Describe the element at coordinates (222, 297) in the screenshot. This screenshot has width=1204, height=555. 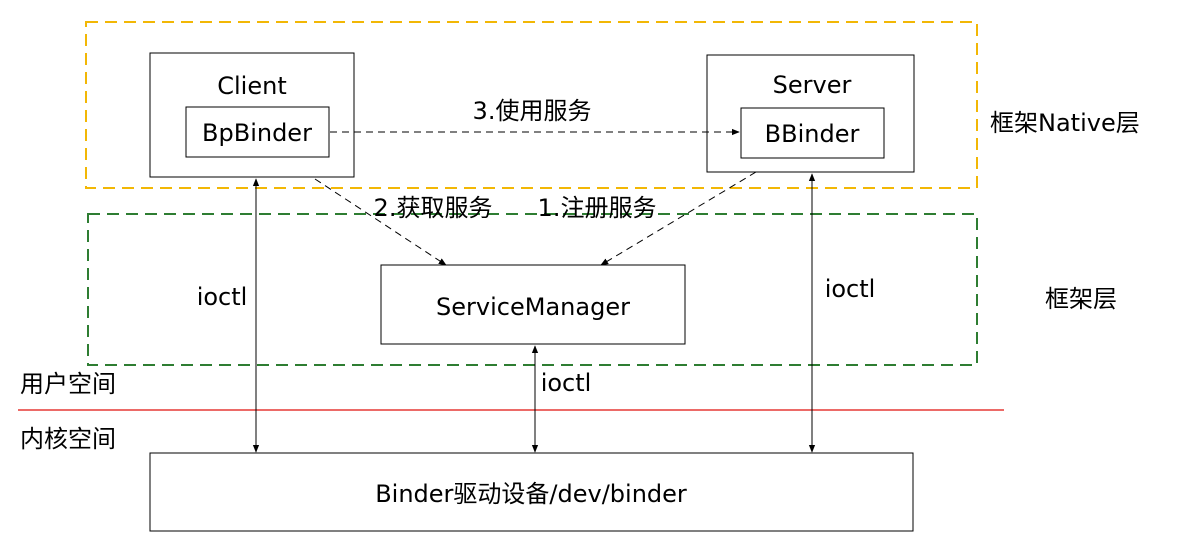
I see `client-ioctl-label: ioctl` at that location.